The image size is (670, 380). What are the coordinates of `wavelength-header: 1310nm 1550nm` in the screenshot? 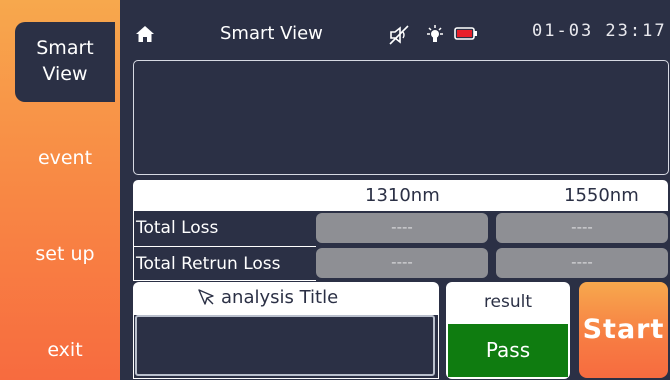 It's located at (400, 195).